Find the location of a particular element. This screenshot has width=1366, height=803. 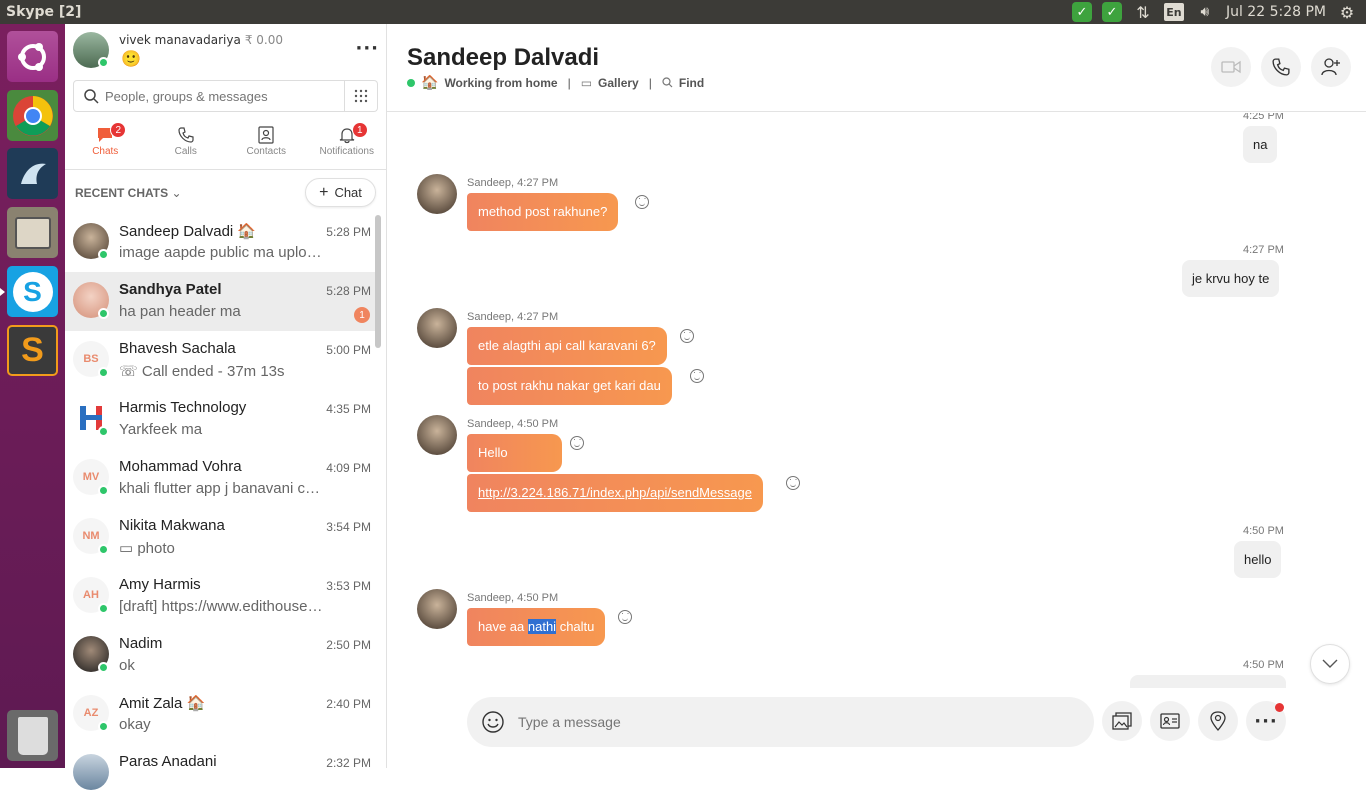

volume-icon: 🔊︎ is located at coordinates (1205, 12).